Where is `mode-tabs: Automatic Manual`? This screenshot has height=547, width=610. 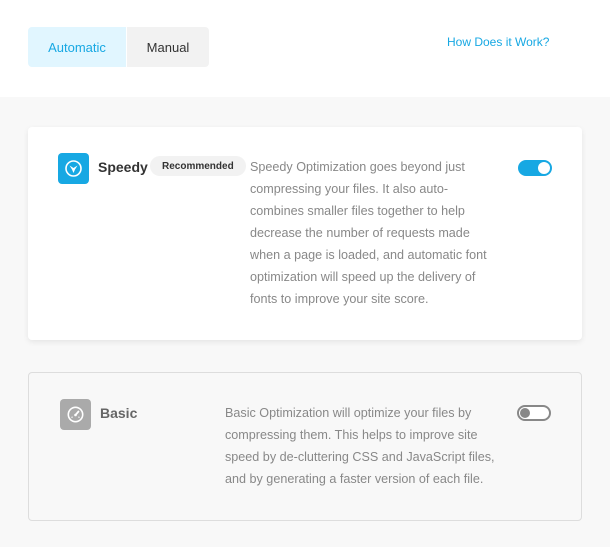
mode-tabs: Automatic Manual is located at coordinates (118, 47).